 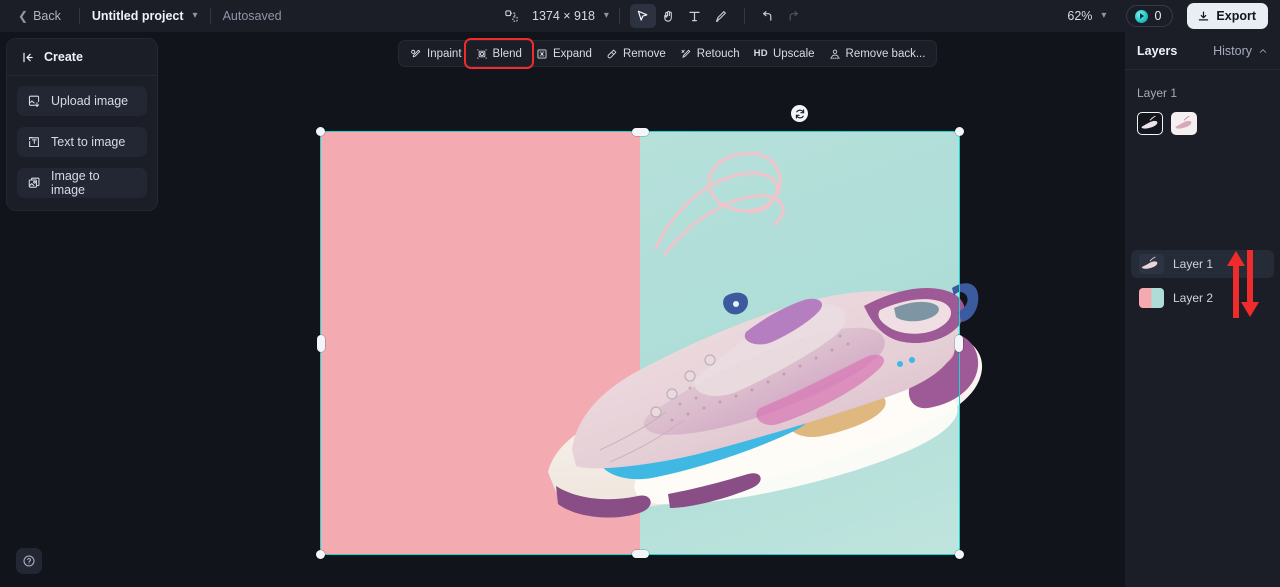 What do you see at coordinates (1263, 50) in the screenshot?
I see `chevron-up-icon` at bounding box center [1263, 50].